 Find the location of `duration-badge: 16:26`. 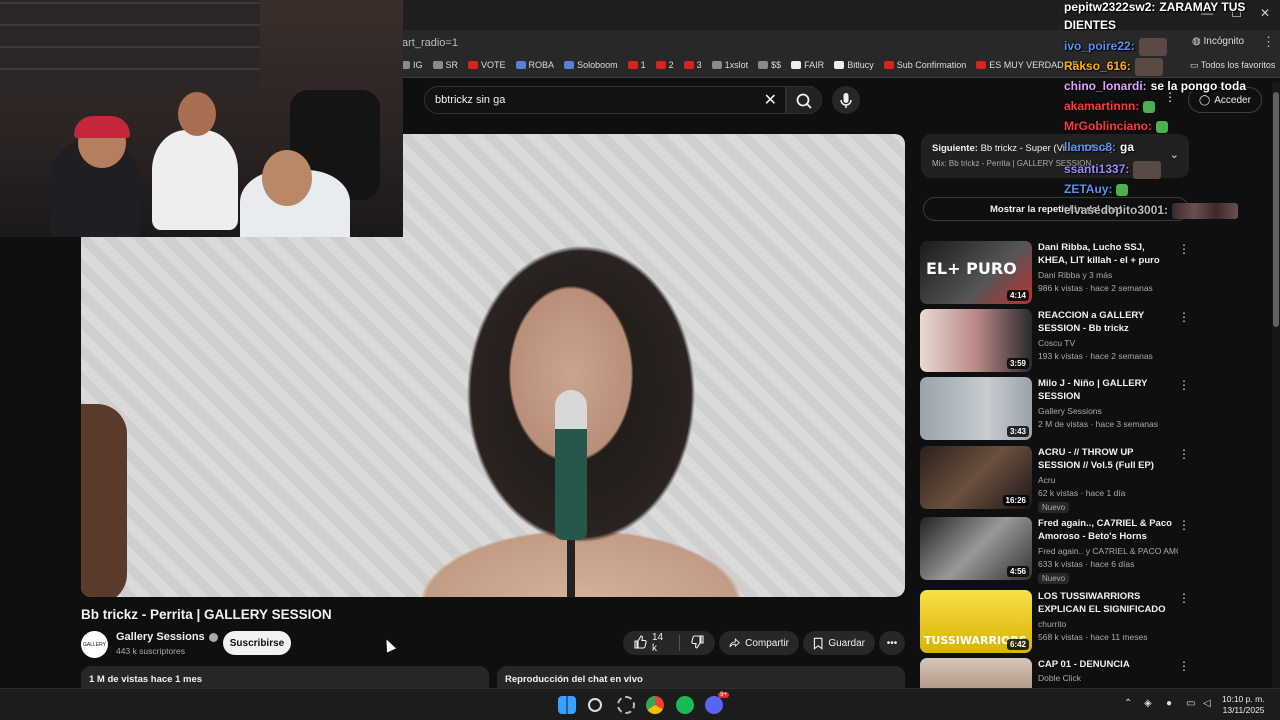

duration-badge: 16:26 is located at coordinates (1015, 500).